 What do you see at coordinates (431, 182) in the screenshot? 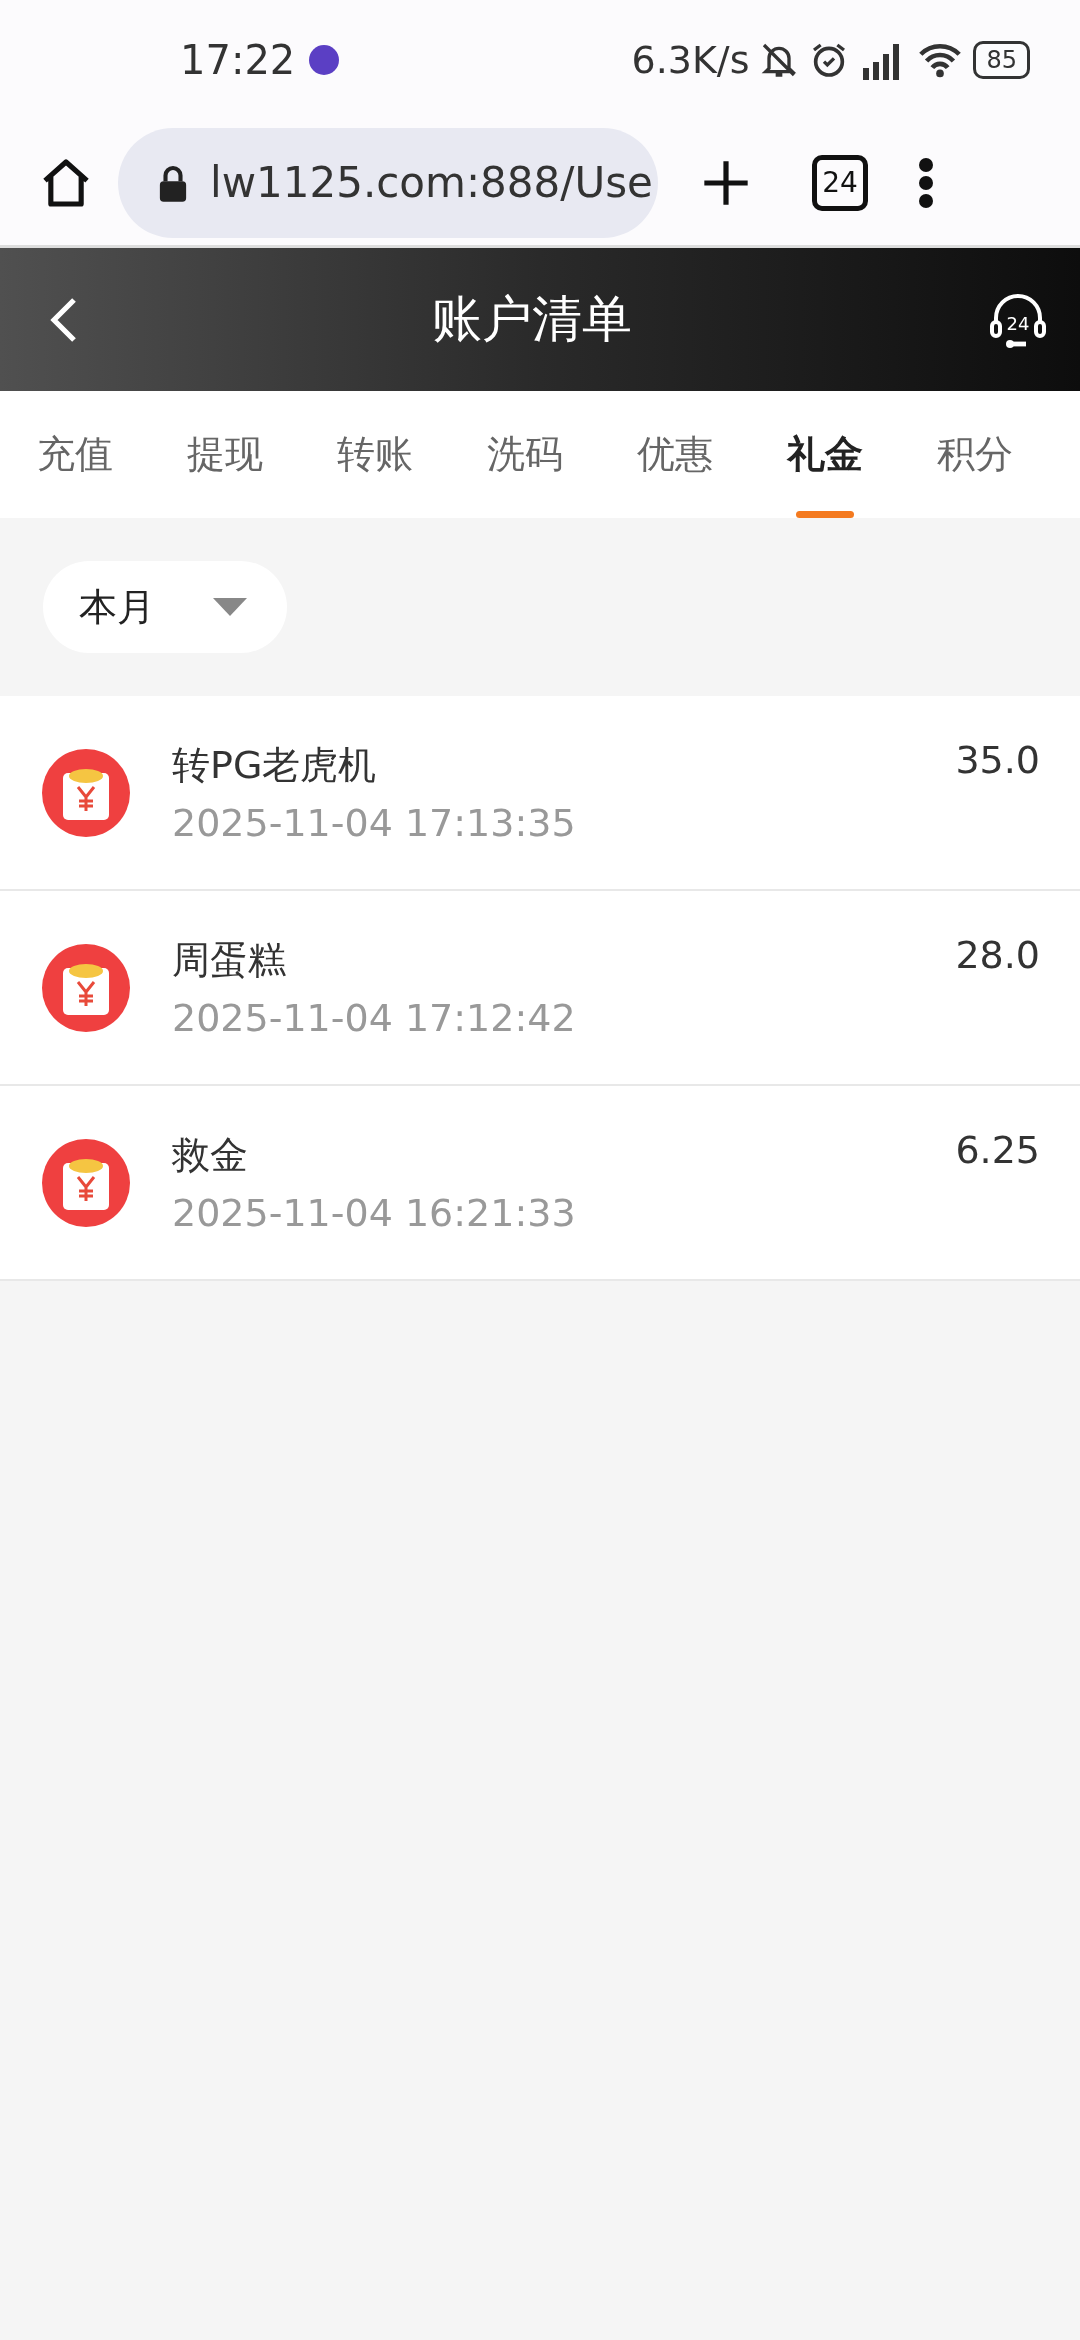
I see `url-text: lw1125.com:888/Use` at bounding box center [431, 182].